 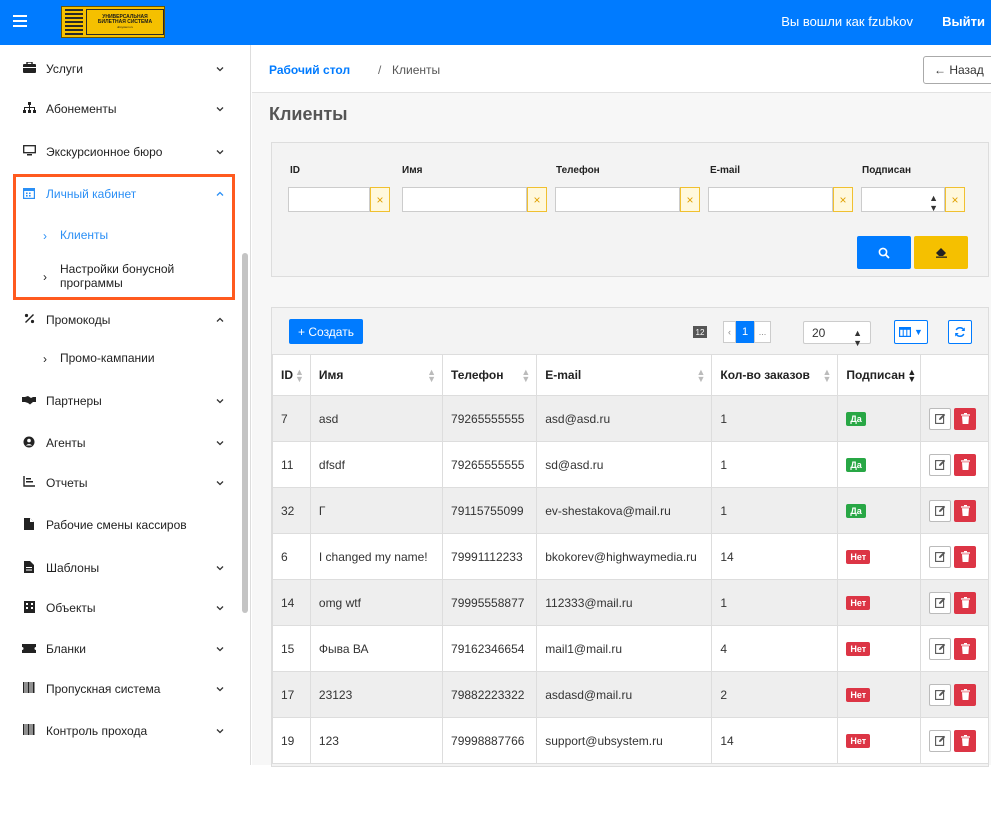 What do you see at coordinates (955, 199) in the screenshot?
I see `clear-subscribed-icon: ×` at bounding box center [955, 199].